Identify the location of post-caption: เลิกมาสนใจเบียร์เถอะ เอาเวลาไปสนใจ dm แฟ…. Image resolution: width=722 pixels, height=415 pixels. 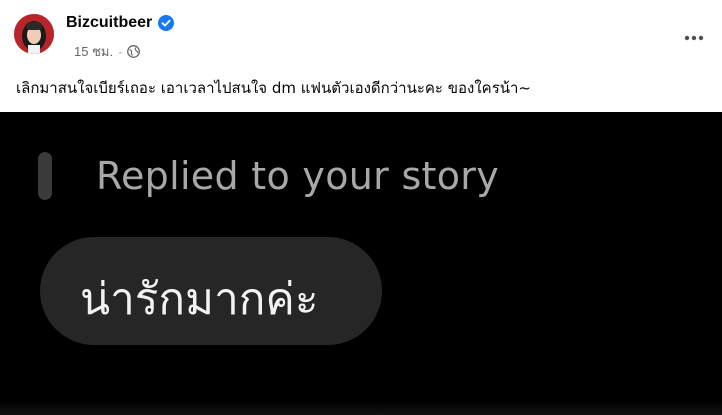
(274, 88).